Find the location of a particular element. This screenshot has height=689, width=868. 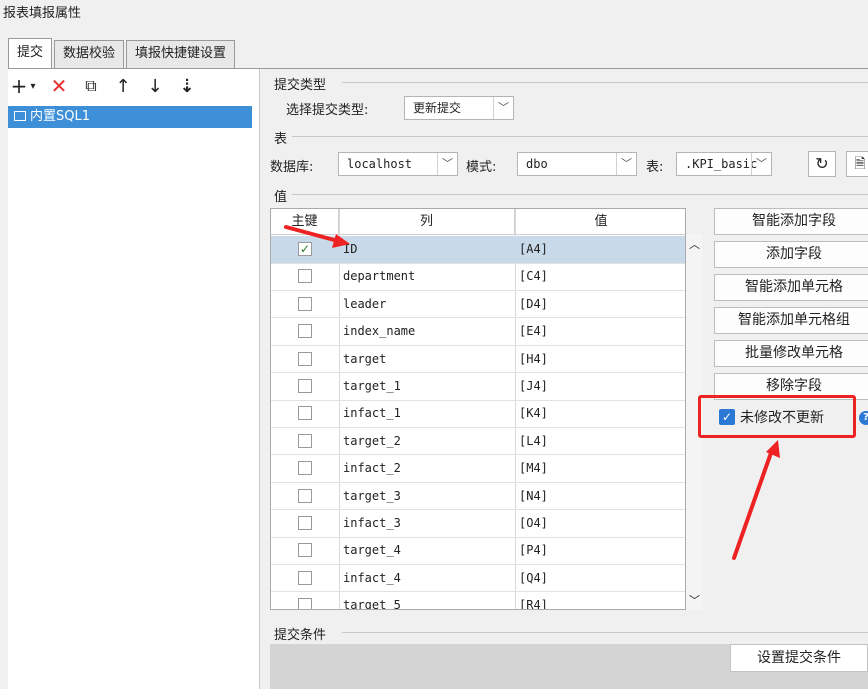

arrow-to-id is located at coordinates (317, 236).